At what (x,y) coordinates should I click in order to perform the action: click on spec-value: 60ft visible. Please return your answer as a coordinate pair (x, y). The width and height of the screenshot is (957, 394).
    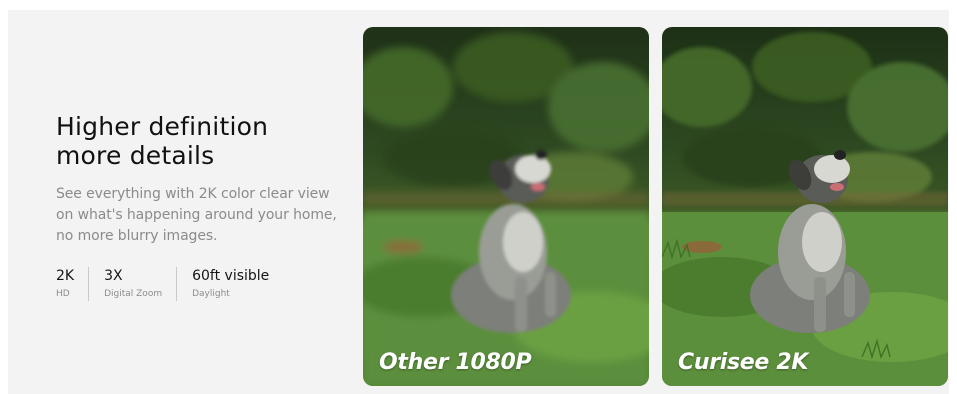
    Looking at the image, I should click on (231, 276).